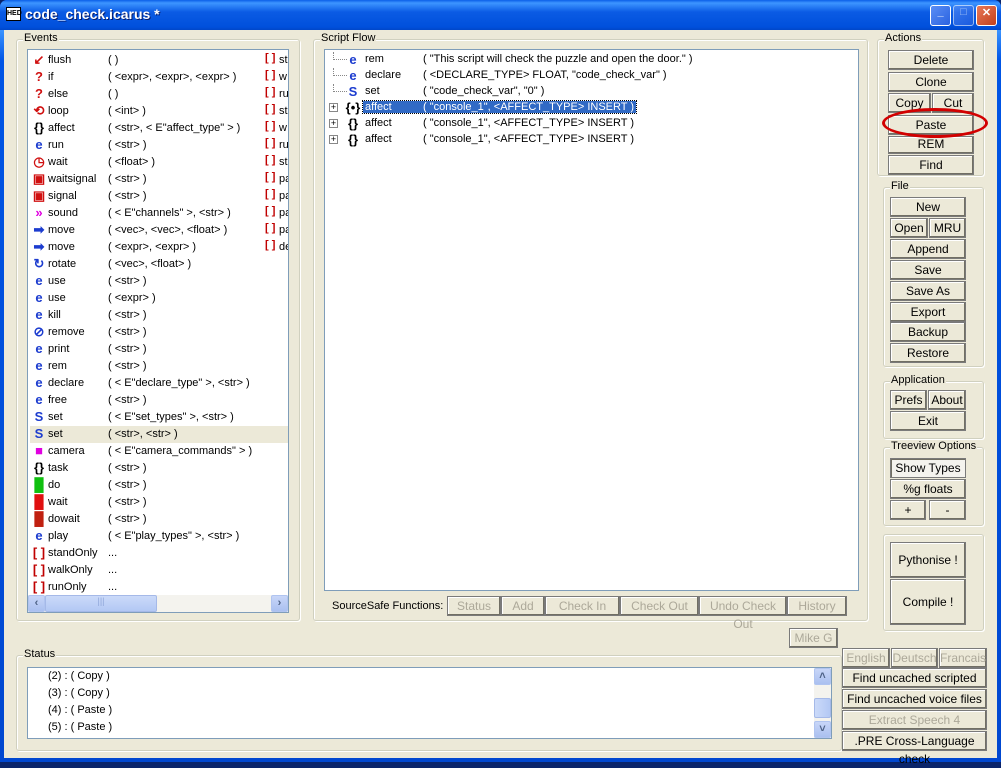 Image resolution: width=1001 pixels, height=768 pixels. Describe the element at coordinates (159, 485) in the screenshot. I see `event-item: █ do ( <str> )` at that location.